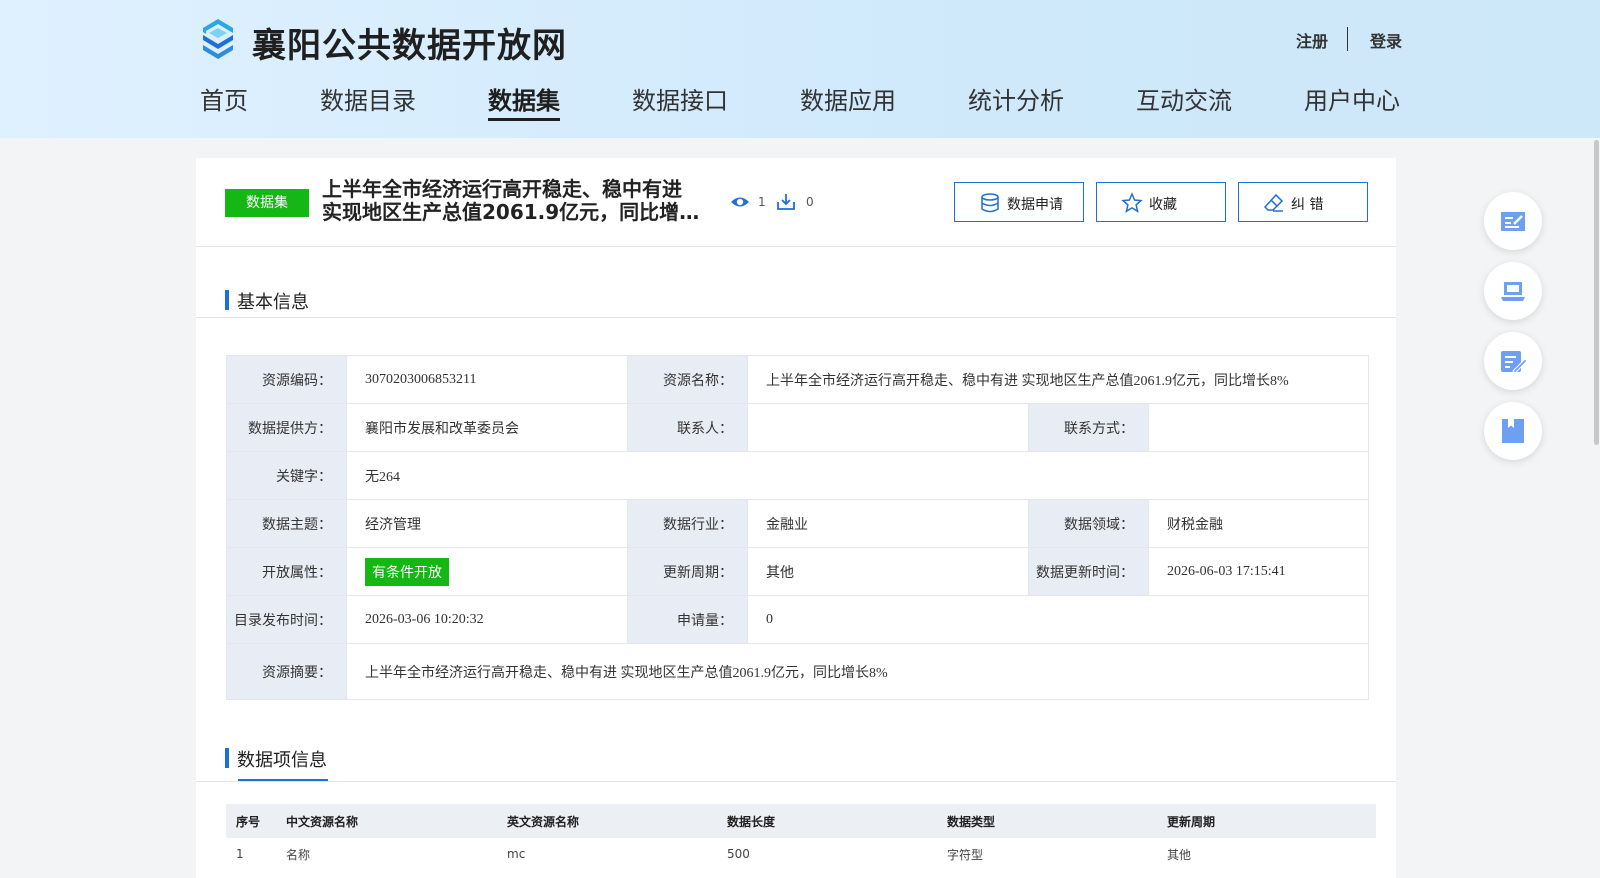  What do you see at coordinates (286, 475) in the screenshot?
I see `keyword-label: 关键字：` at bounding box center [286, 475].